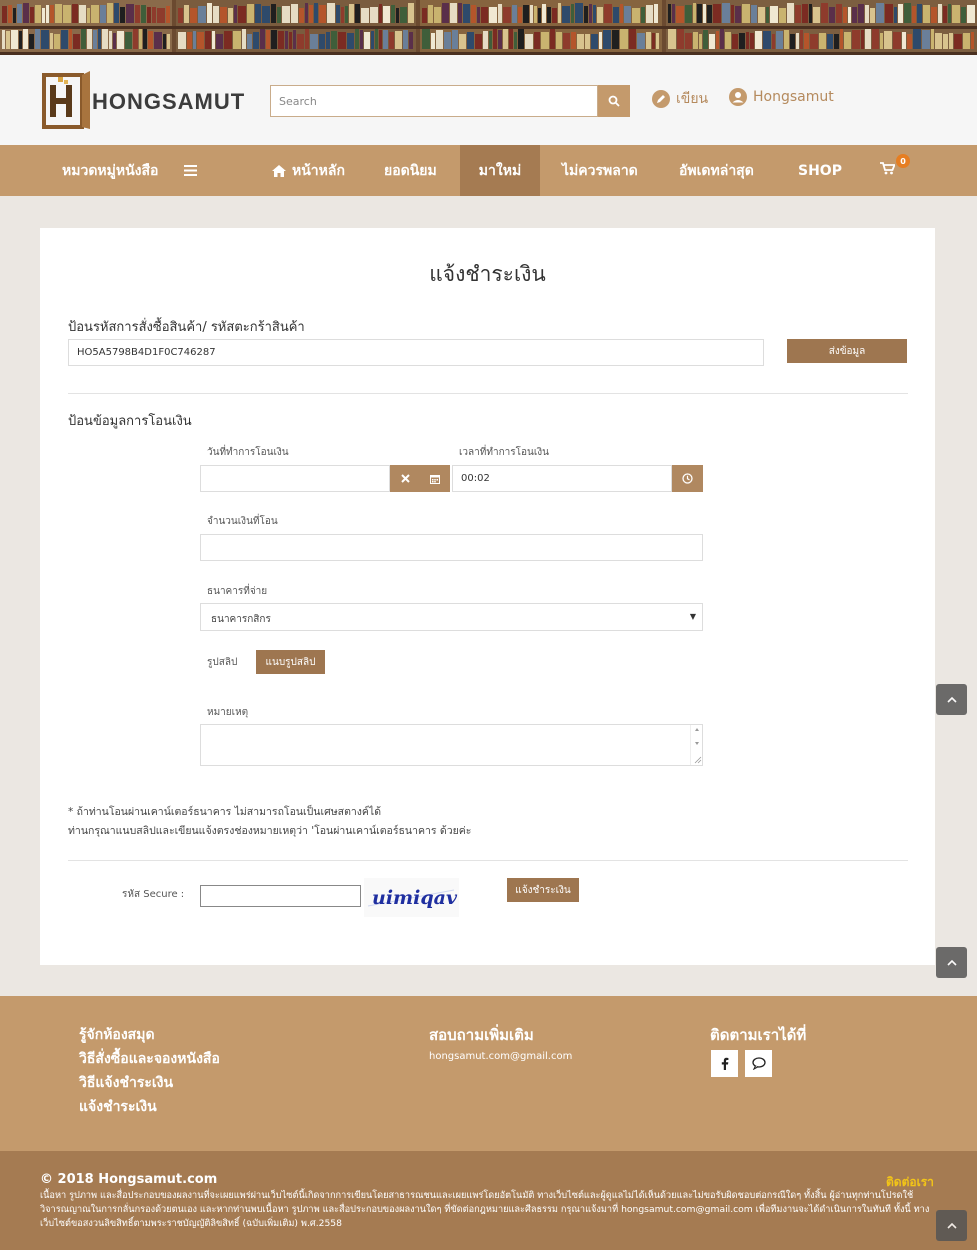 This screenshot has height=1250, width=977. Describe the element at coordinates (290, 662) in the screenshot. I see `attach-slip-button: แนบรูปสลิป` at that location.